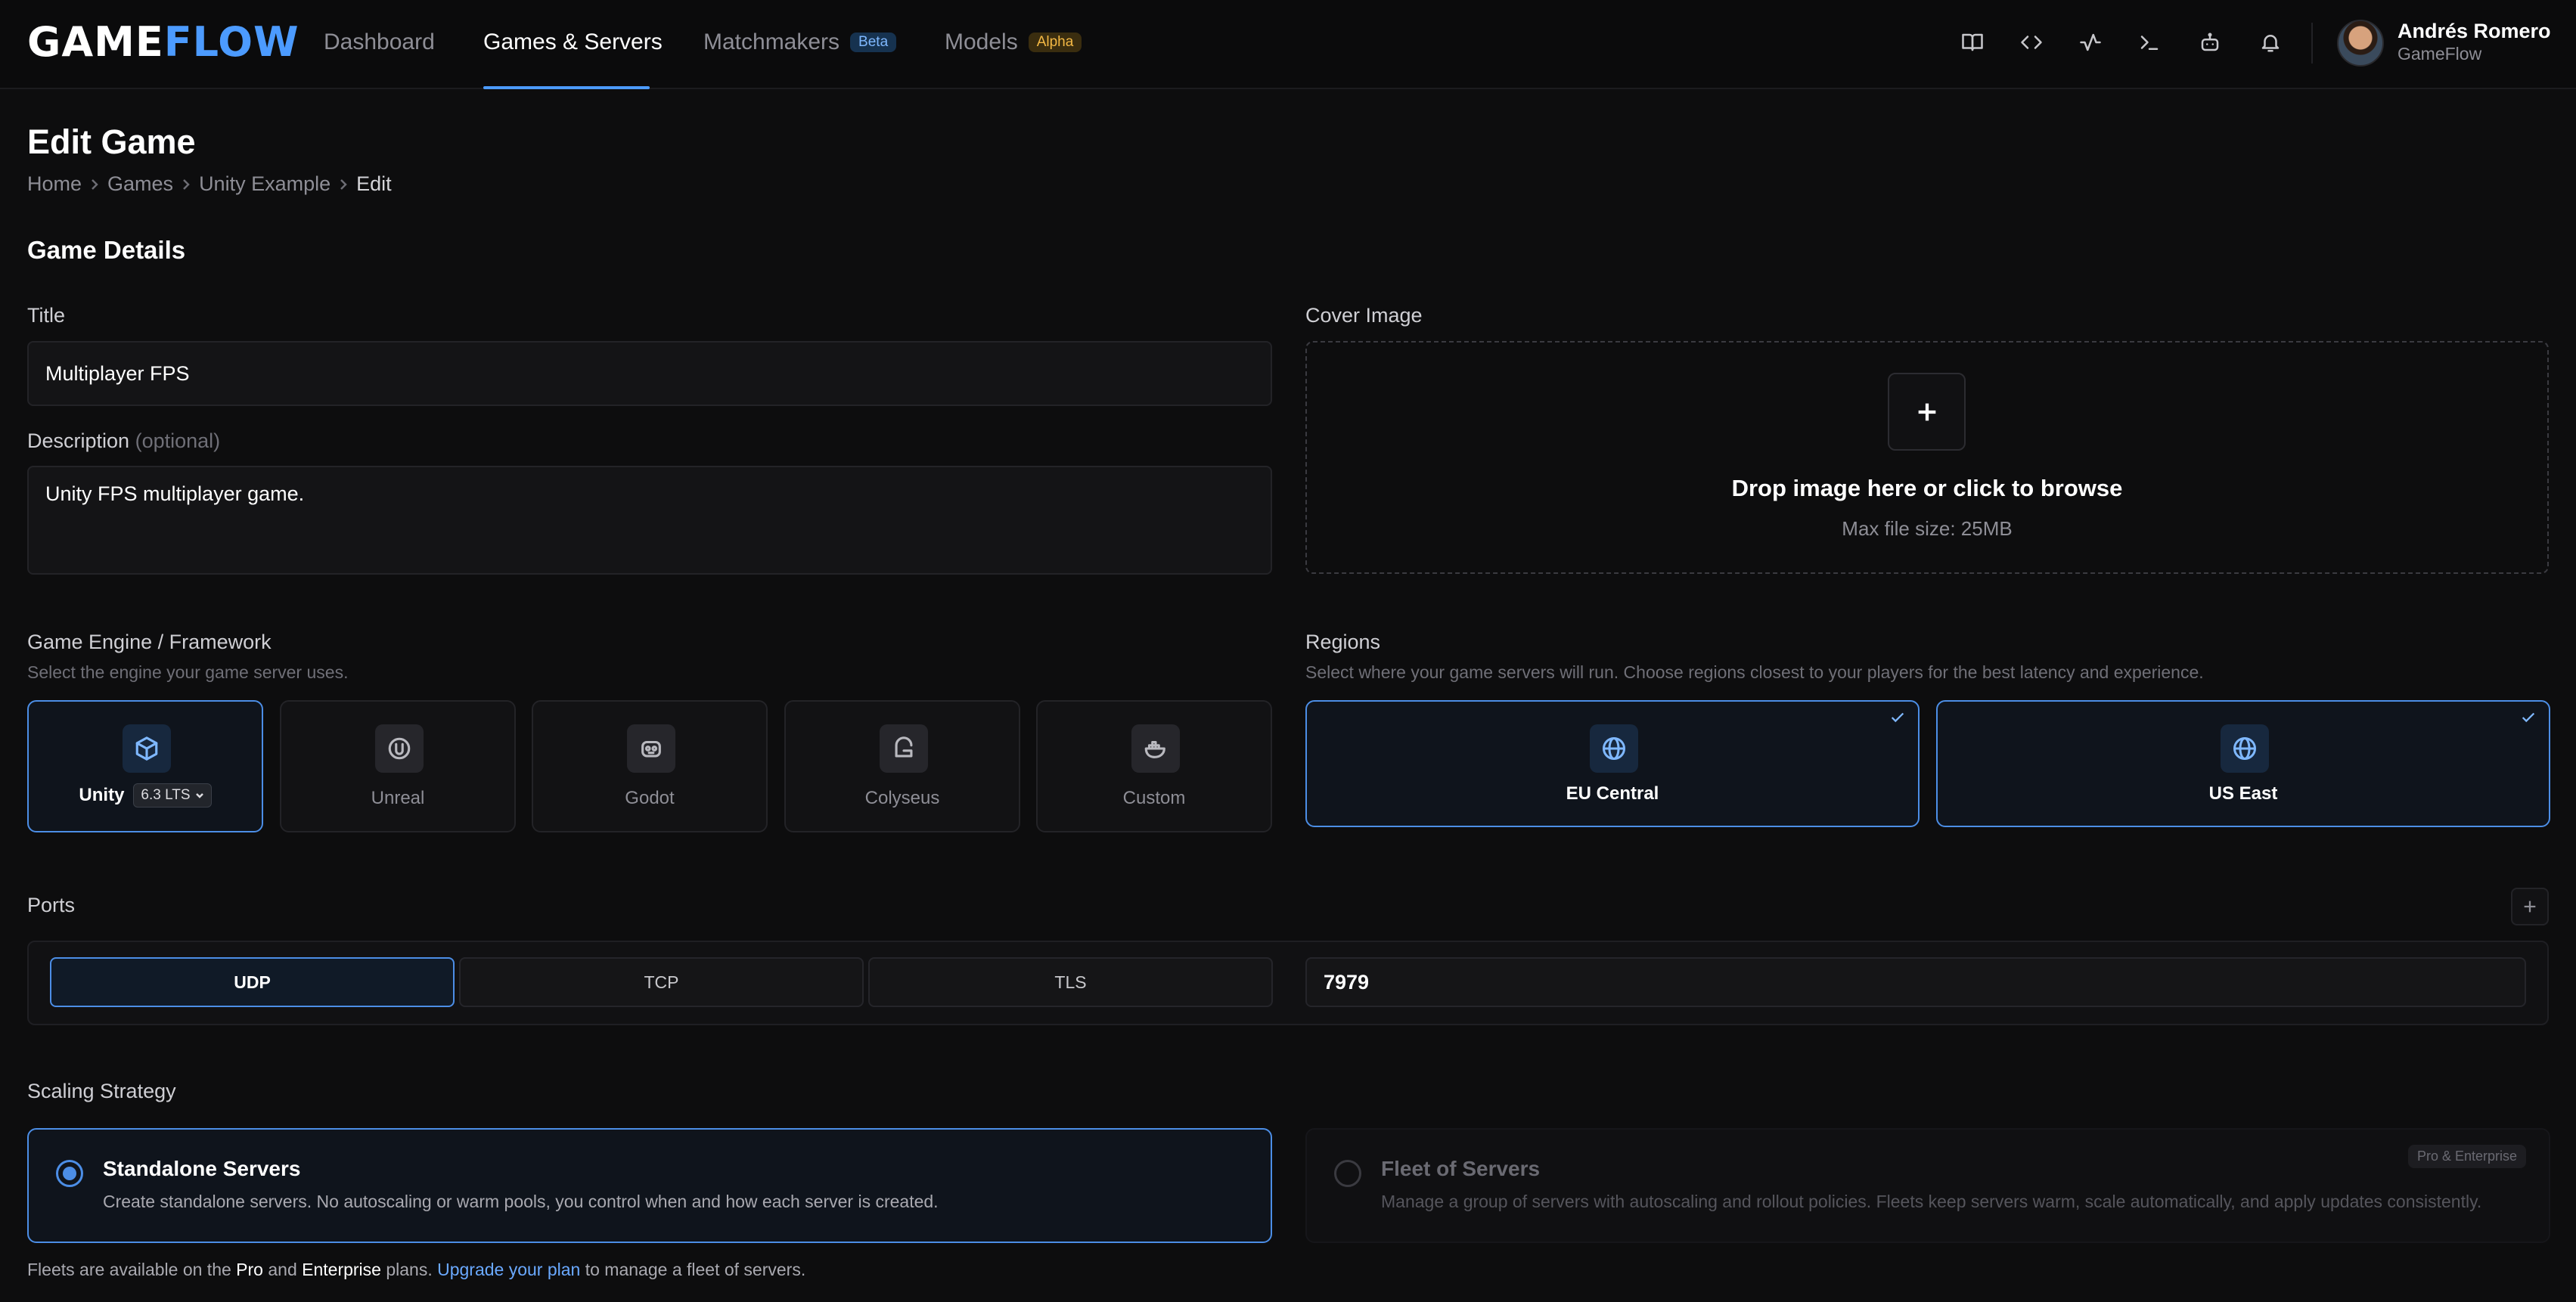 This screenshot has height=1302, width=2576. I want to click on protocol-udp-button: UDP, so click(252, 982).